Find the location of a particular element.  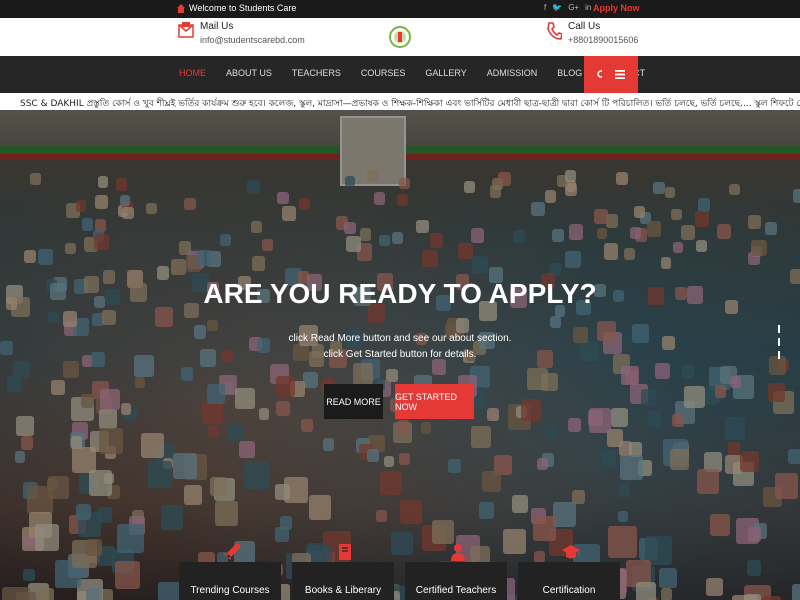

mail-title: Mail Us is located at coordinates (217, 26).